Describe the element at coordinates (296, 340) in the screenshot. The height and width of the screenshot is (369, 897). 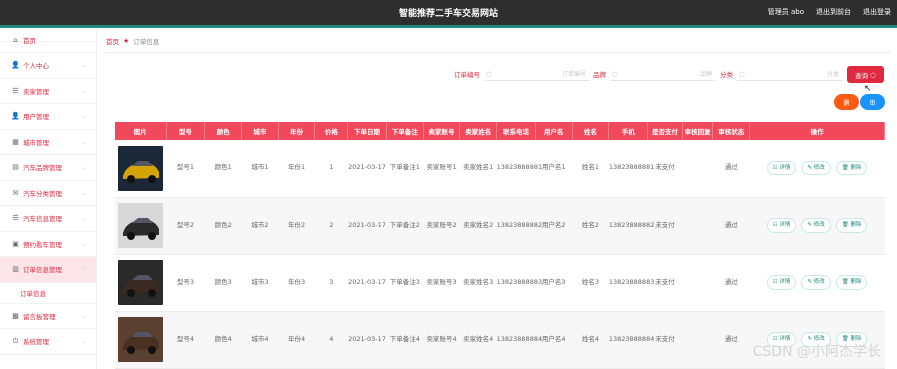
I see `cell-year: 年份4` at that location.